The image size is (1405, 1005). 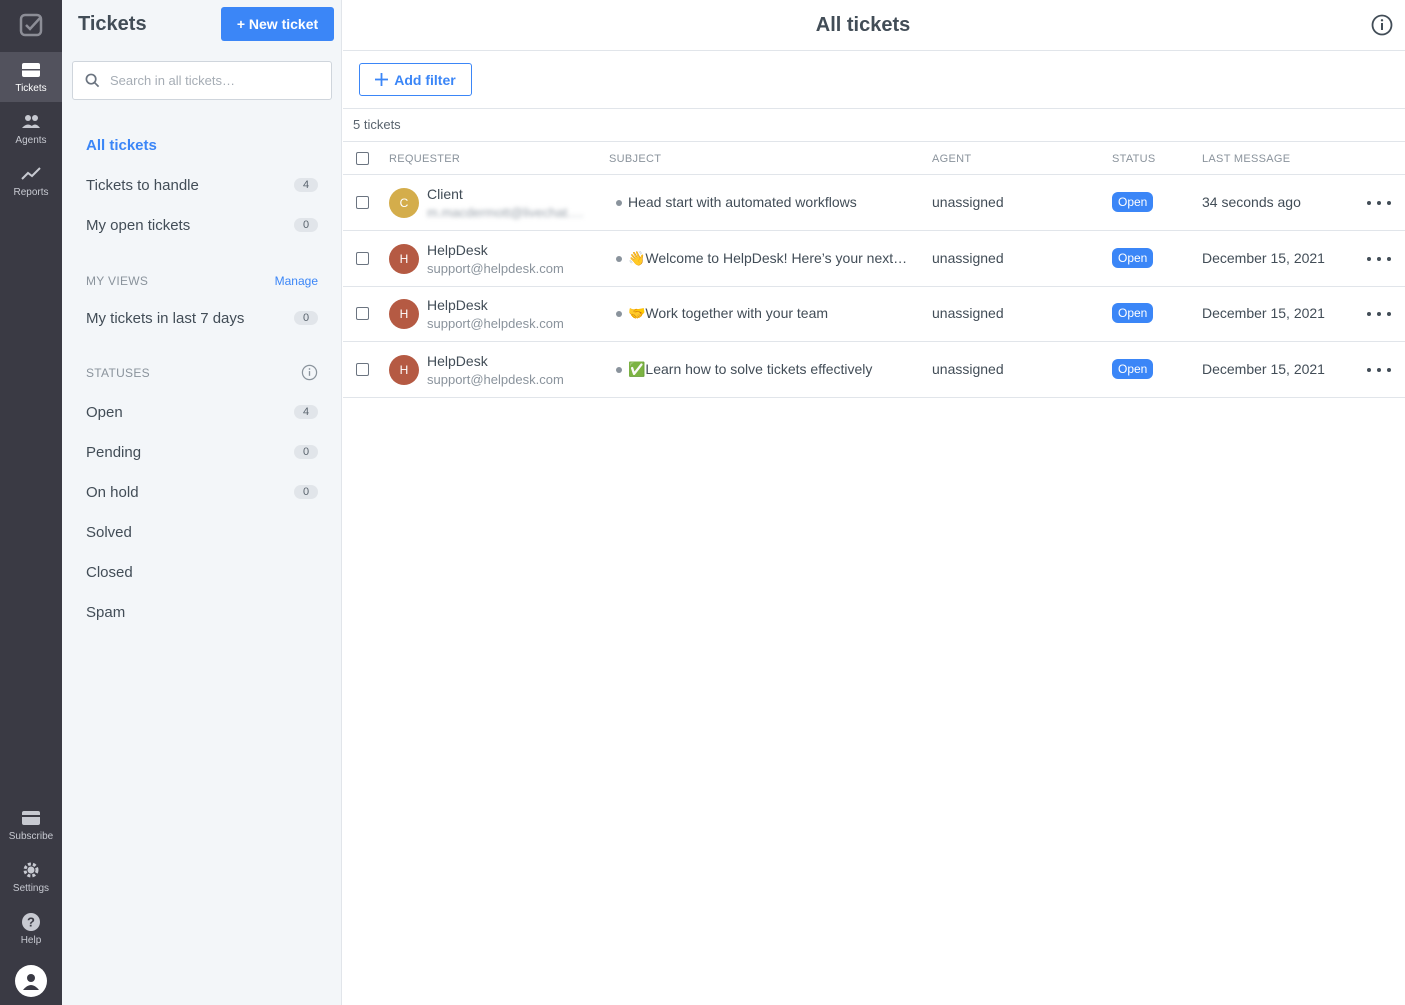 I want to click on app-logo-icon, so click(x=31, y=25).